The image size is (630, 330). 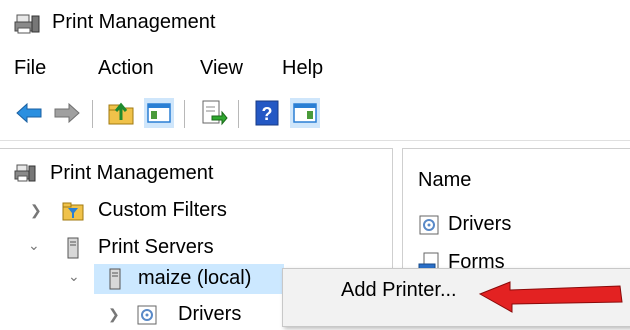 I want to click on forward-arrow-icon, so click(x=67, y=113).